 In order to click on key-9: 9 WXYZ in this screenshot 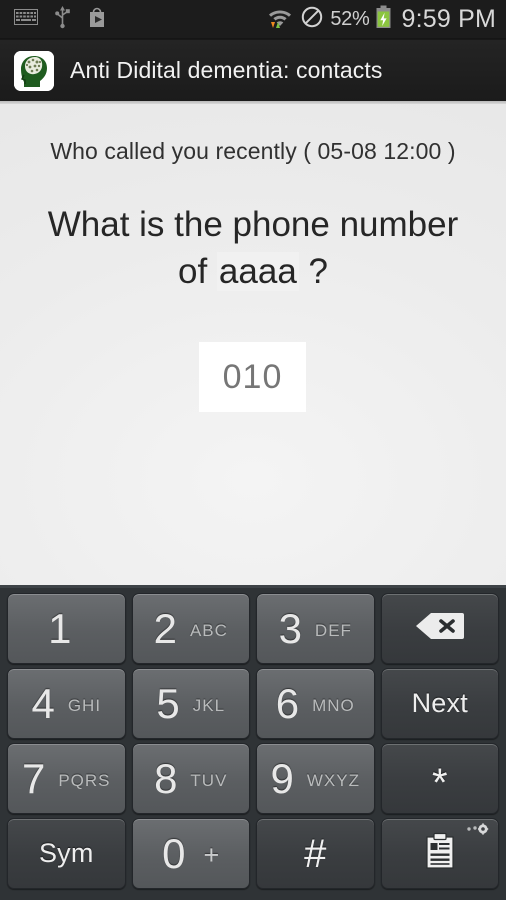, I will do `click(315, 778)`.